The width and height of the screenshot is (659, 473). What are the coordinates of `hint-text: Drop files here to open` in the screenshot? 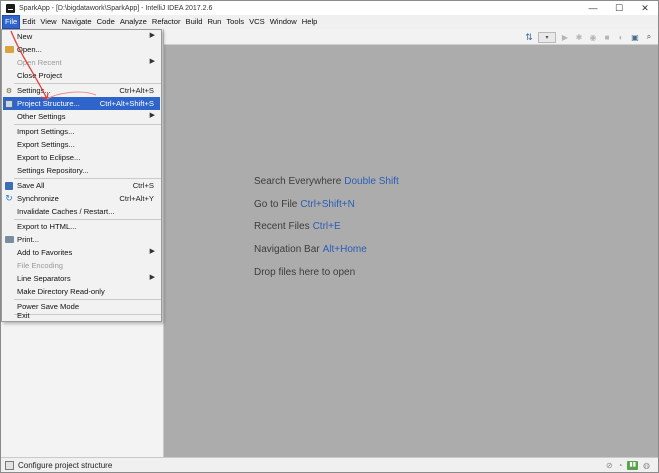 It's located at (305, 272).